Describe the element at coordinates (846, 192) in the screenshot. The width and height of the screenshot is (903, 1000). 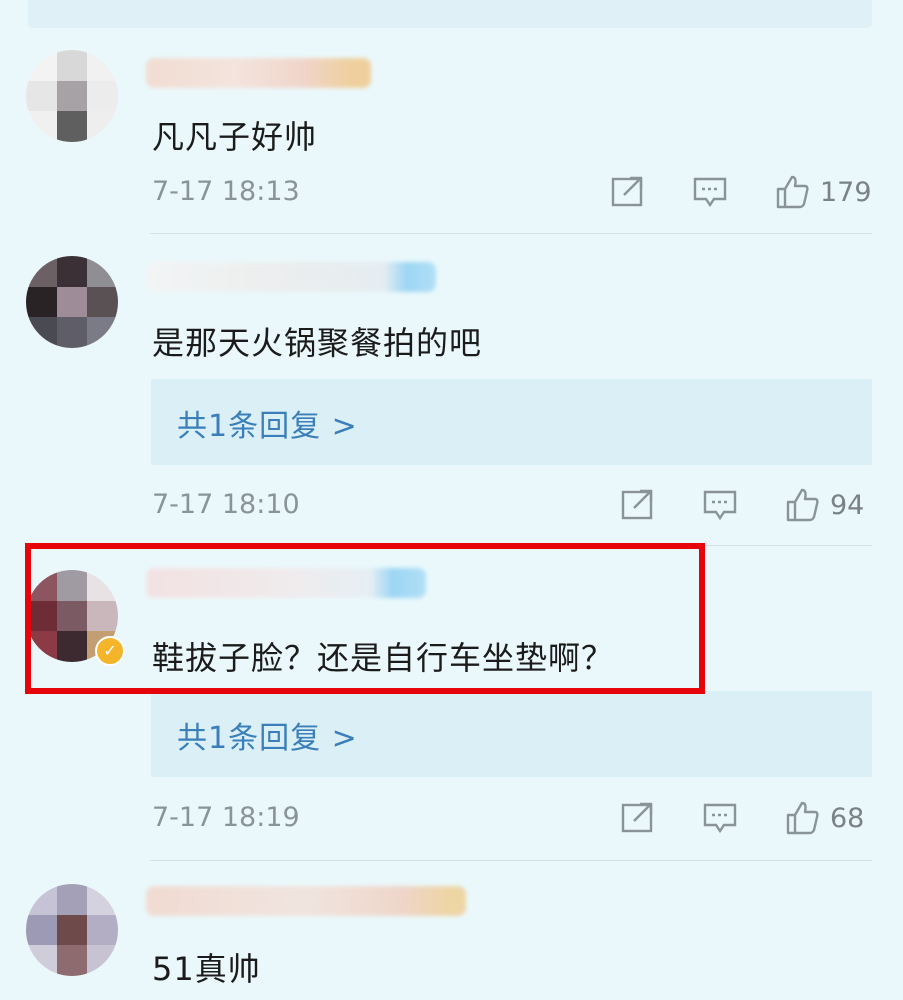
I see `like-count: 179` at that location.